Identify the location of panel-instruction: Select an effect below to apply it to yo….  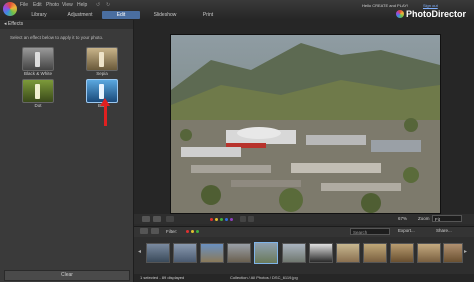
(57, 37).